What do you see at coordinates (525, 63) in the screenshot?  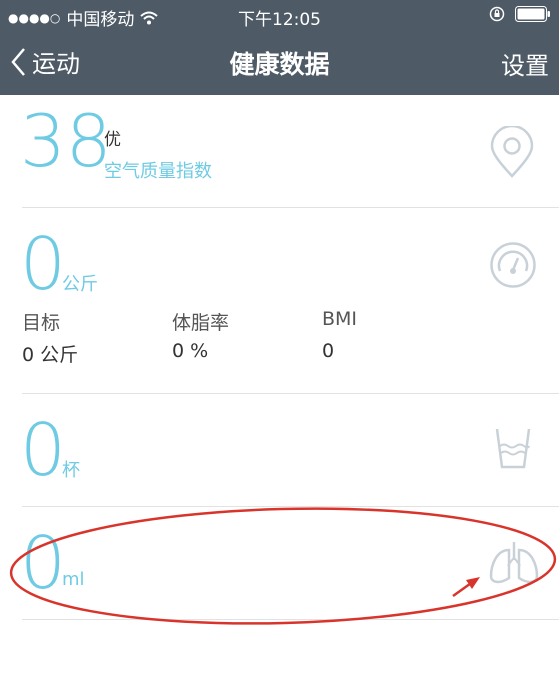 I see `settings-button: 设置` at bounding box center [525, 63].